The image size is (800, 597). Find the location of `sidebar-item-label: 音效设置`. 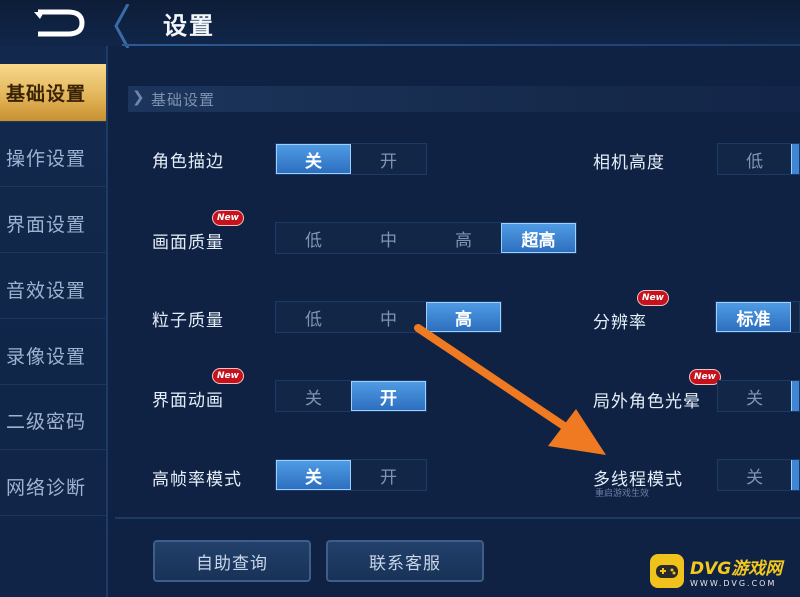

sidebar-item-label: 音效设置 is located at coordinates (46, 291).